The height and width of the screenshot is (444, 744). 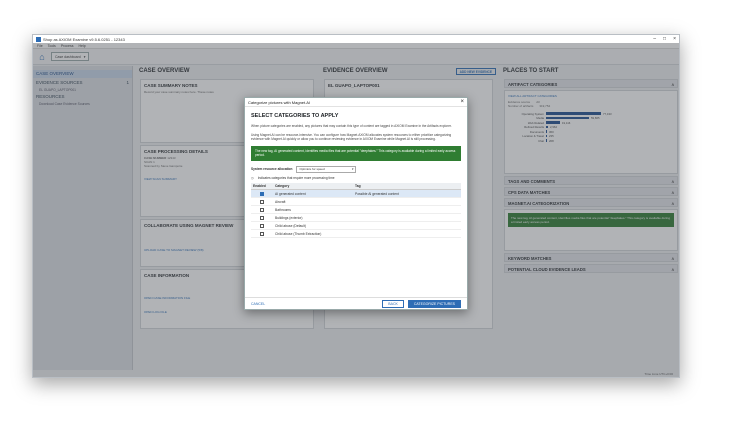 What do you see at coordinates (434, 303) in the screenshot?
I see `categorize-pictures-button: CATEGORIZE PICTURES` at bounding box center [434, 303].